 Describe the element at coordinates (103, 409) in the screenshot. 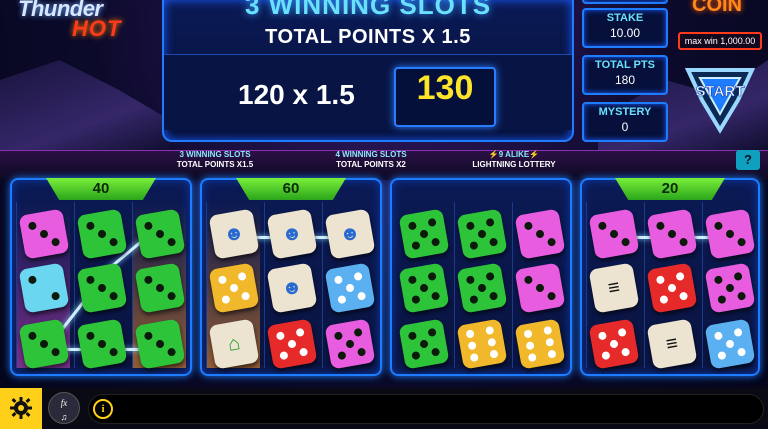

I see `info-icon: i` at that location.